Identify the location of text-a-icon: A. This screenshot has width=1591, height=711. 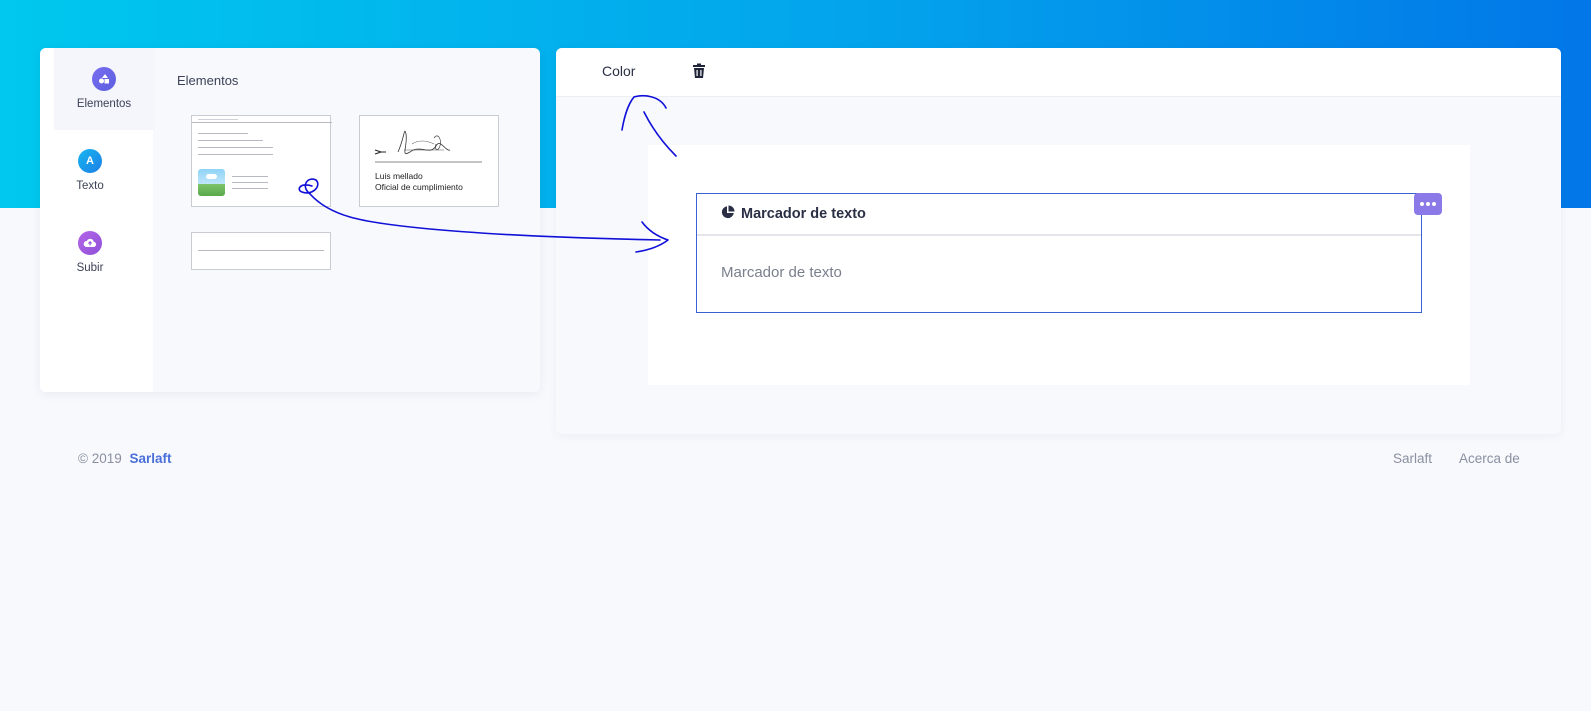
(90, 161).